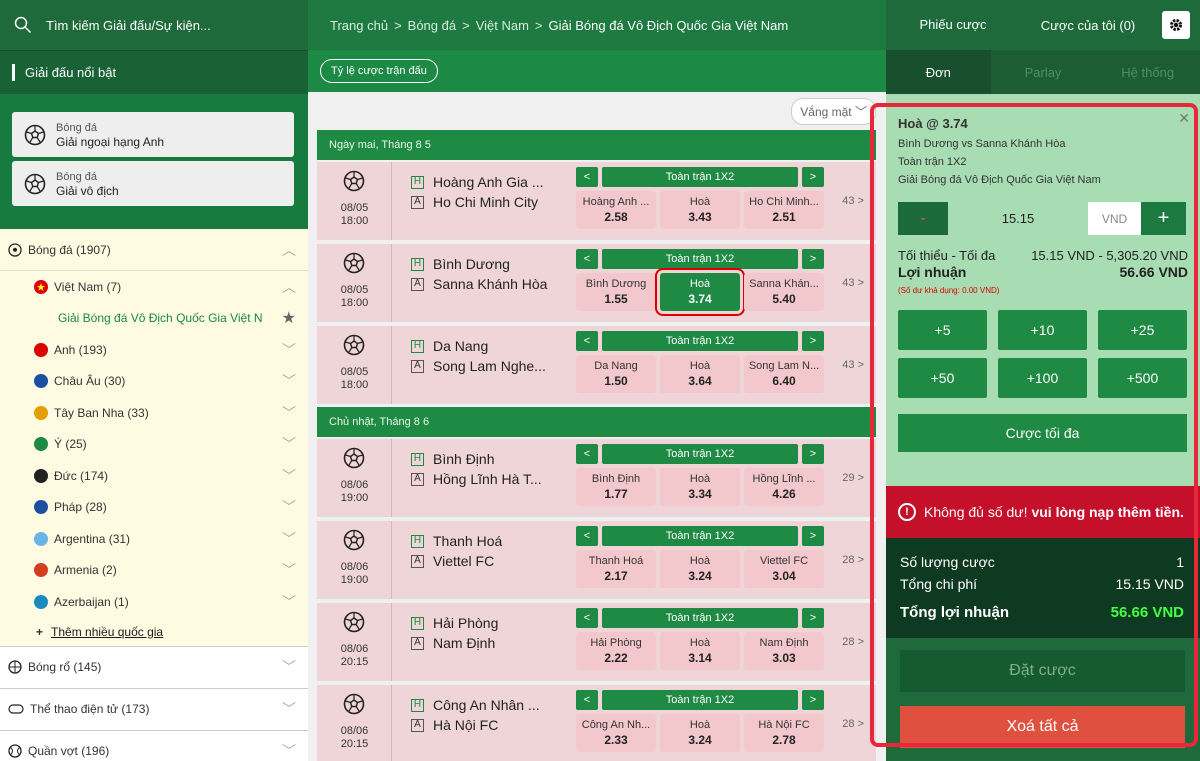 The height and width of the screenshot is (761, 1200). I want to click on quick-stake-100: +100, so click(1042, 378).